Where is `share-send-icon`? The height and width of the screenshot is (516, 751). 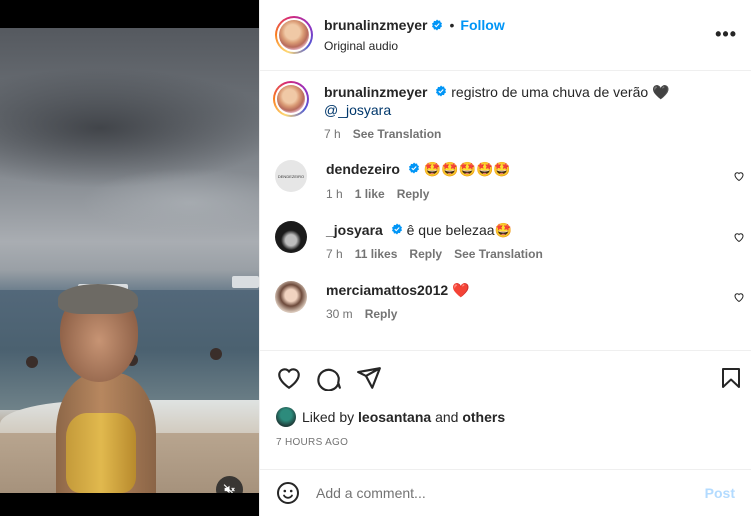 share-send-icon is located at coordinates (369, 378).